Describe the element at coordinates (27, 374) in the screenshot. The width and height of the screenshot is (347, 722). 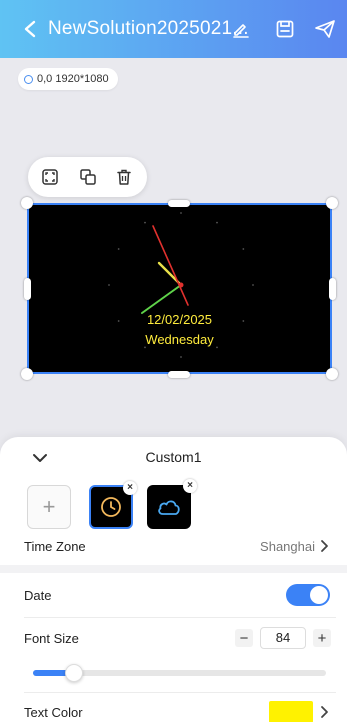
I see `resize-handle-bottom-left` at that location.